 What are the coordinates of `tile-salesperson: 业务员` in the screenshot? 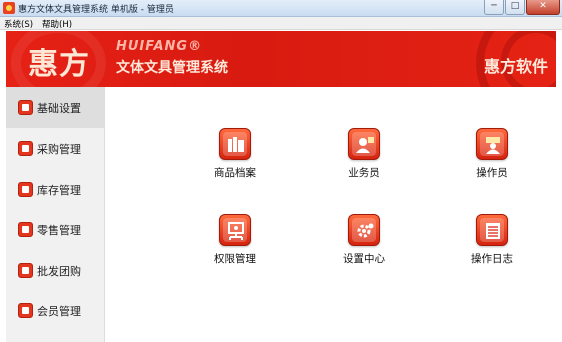 It's located at (364, 156).